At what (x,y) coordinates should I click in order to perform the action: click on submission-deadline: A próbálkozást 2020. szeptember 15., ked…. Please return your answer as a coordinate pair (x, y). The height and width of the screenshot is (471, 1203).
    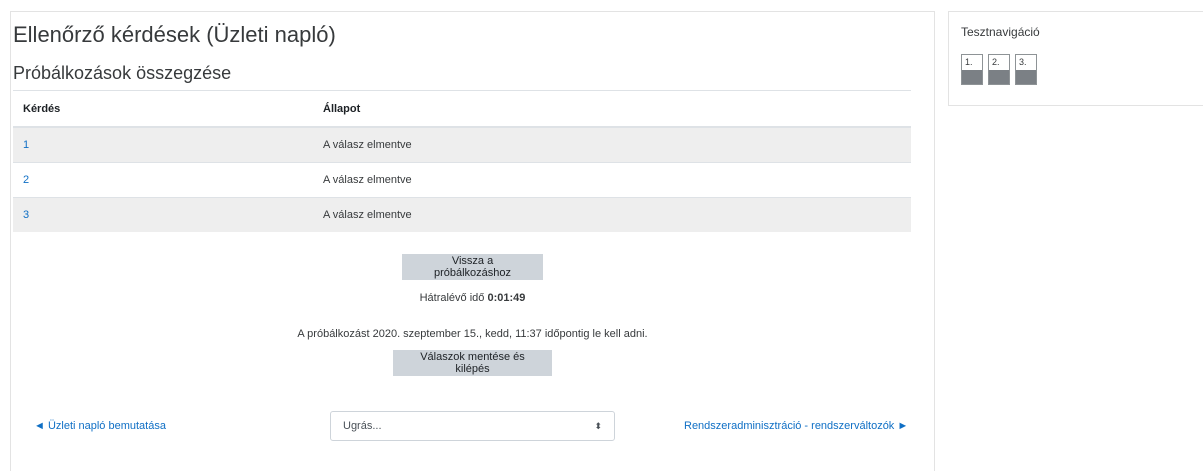
    Looking at the image, I should click on (472, 334).